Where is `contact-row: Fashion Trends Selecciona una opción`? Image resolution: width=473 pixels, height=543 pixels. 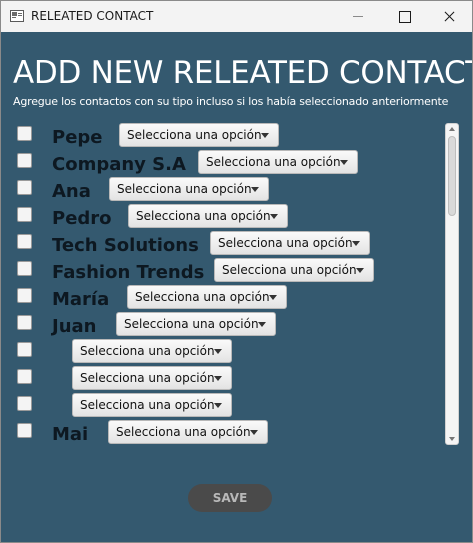 contact-row: Fashion Trends Selecciona una opción is located at coordinates (221, 268).